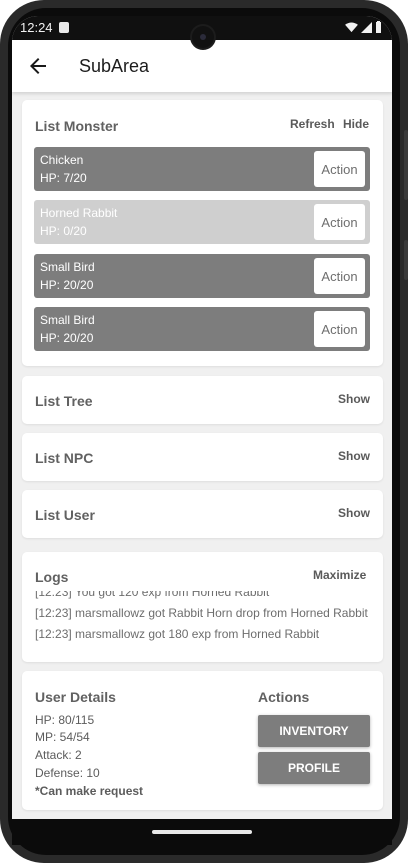 Image resolution: width=408 pixels, height=863 pixels. What do you see at coordinates (202, 457) in the screenshot?
I see `npc-list-card: List NPC Show` at bounding box center [202, 457].